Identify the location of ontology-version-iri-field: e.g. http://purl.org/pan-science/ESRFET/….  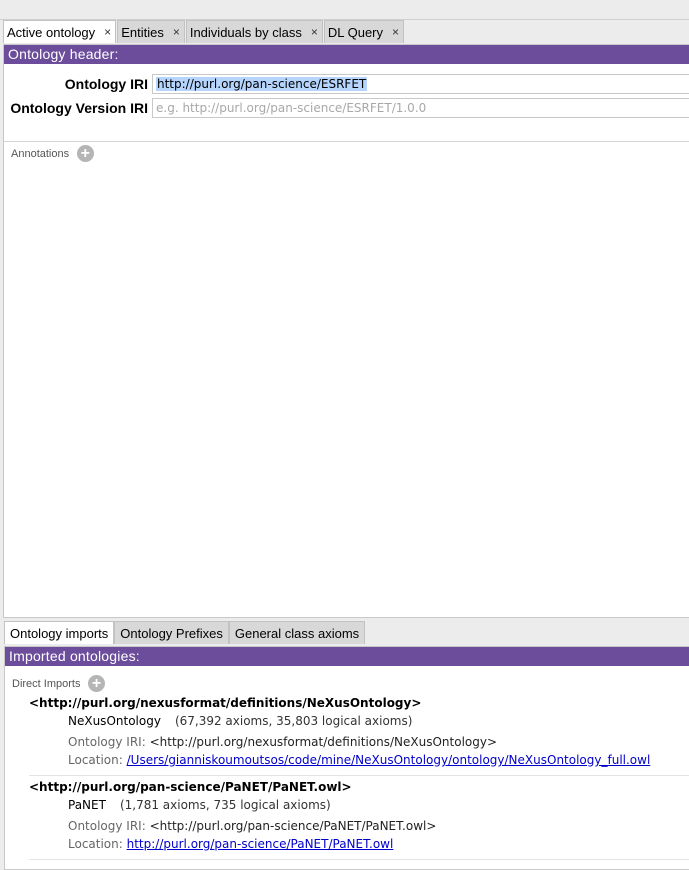
(420, 108).